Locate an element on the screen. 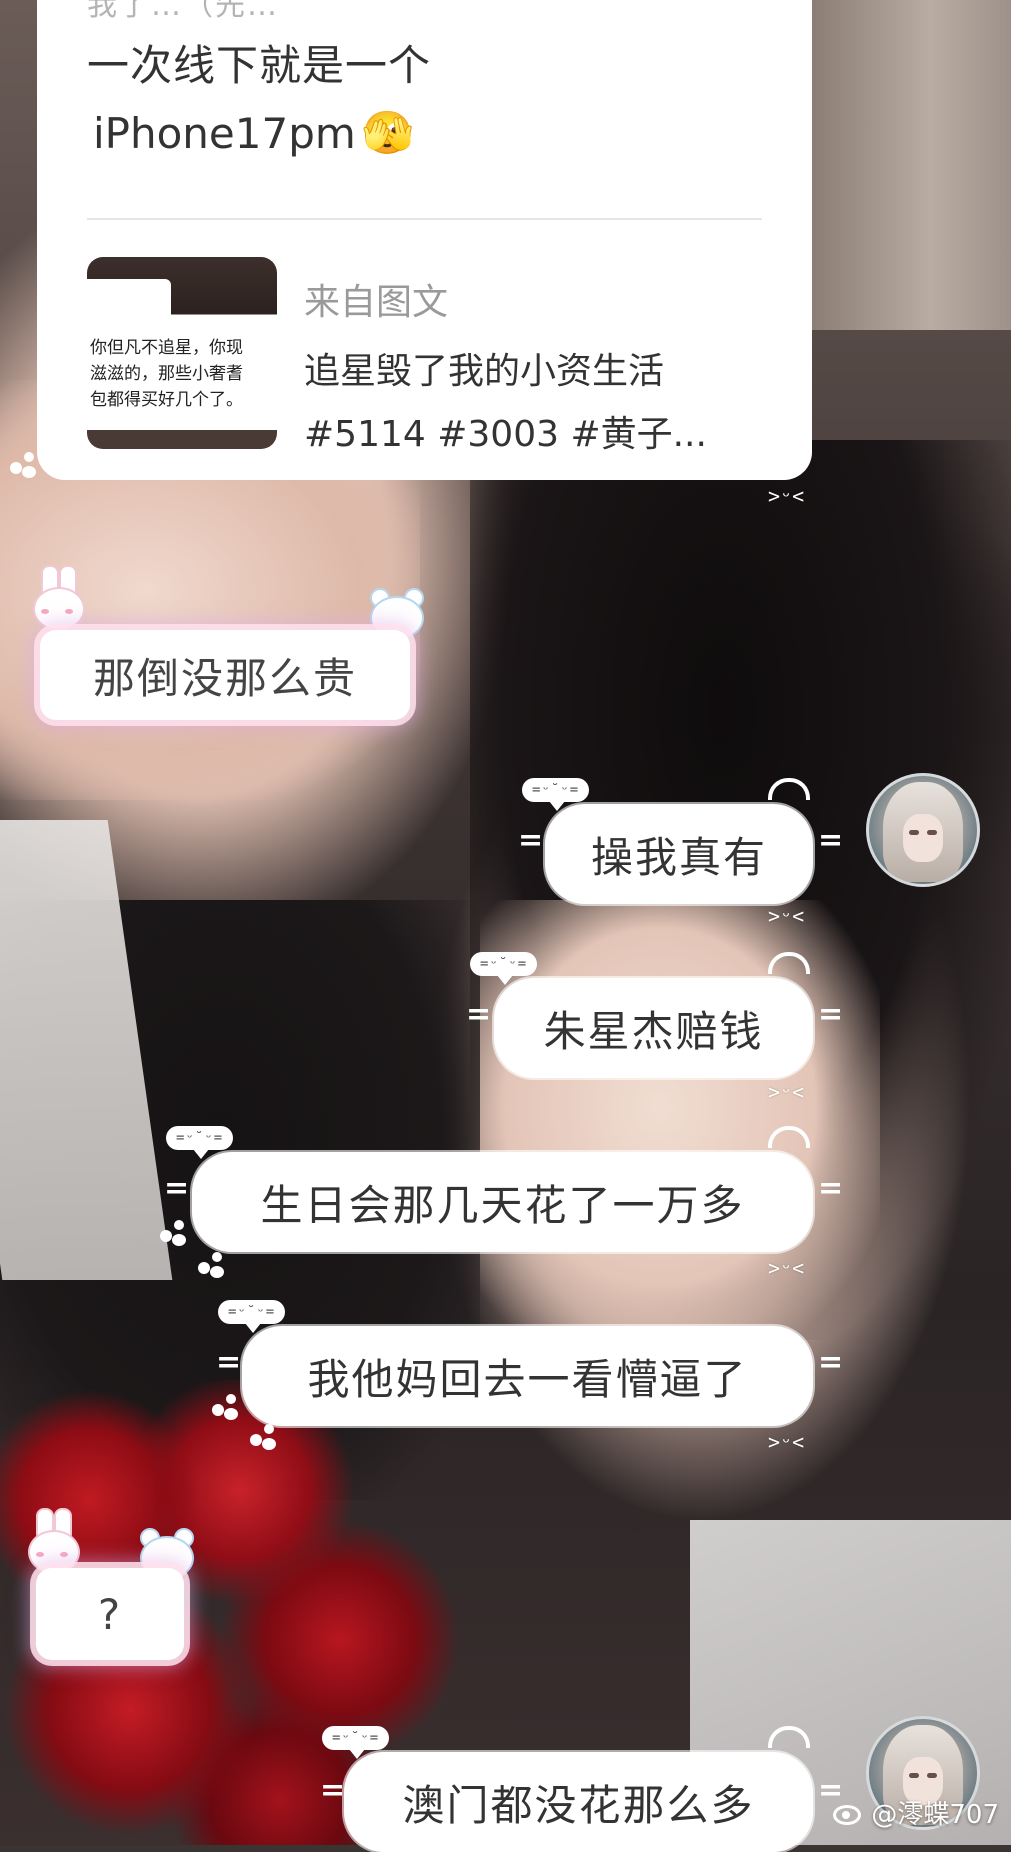 Image resolution: width=1011 pixels, height=1852 pixels. source-label: 来自图文 is located at coordinates (376, 302).